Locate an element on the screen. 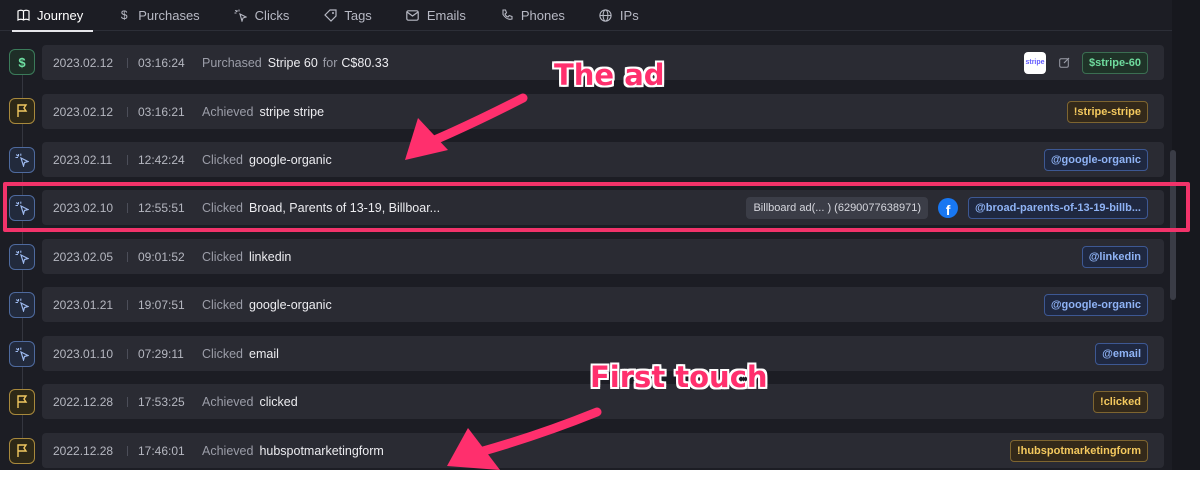 The width and height of the screenshot is (1200, 502). event-time: 09:01:52 is located at coordinates (161, 256).